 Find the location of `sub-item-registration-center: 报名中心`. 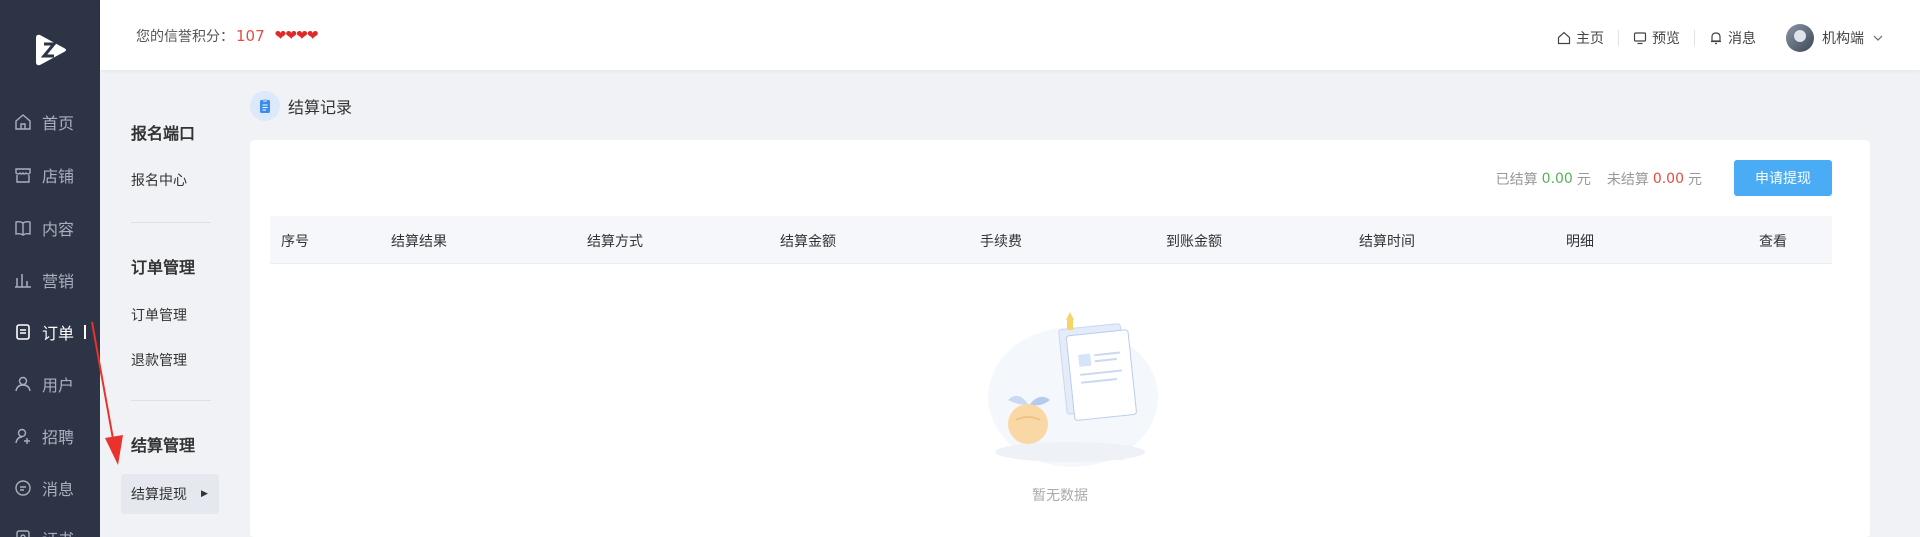

sub-item-registration-center: 报名中心 is located at coordinates (159, 180).